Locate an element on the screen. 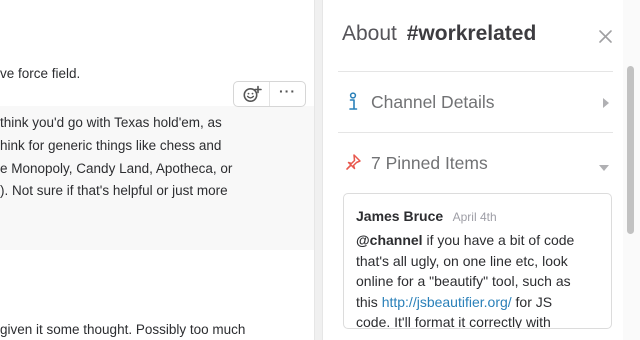 The width and height of the screenshot is (640, 340). text: for JS is located at coordinates (532, 301).